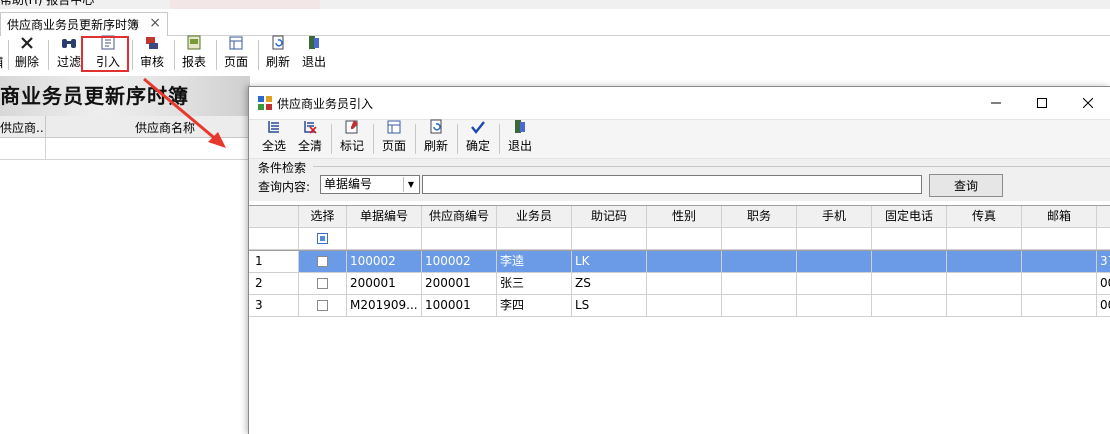  I want to click on close-button, so click(1087, 103).